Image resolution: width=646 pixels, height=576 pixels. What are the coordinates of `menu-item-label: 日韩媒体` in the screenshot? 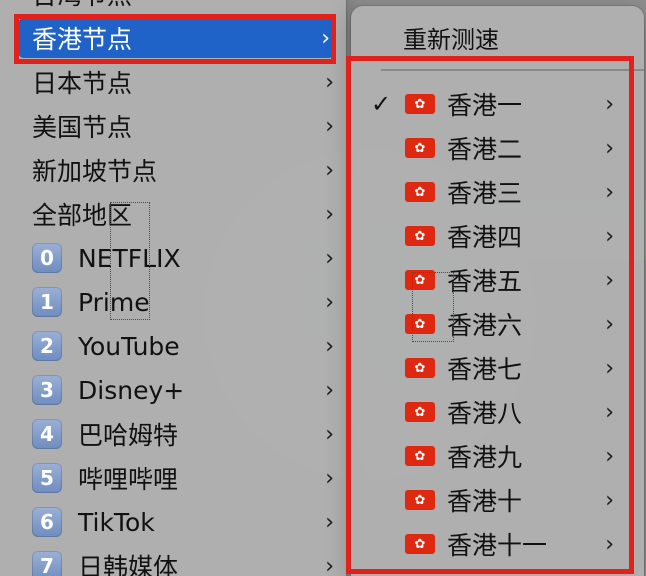 It's located at (128, 564).